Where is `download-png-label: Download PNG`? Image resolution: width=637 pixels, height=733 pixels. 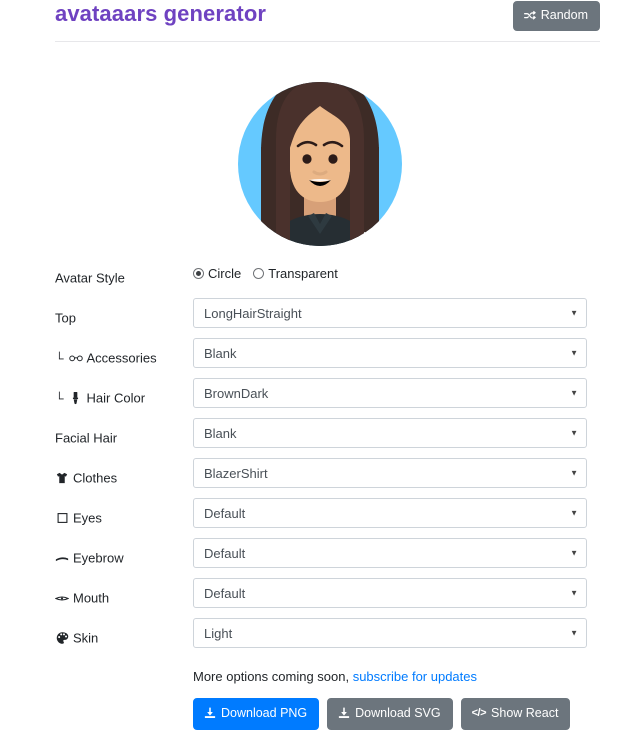 download-png-label: Download PNG is located at coordinates (264, 713).